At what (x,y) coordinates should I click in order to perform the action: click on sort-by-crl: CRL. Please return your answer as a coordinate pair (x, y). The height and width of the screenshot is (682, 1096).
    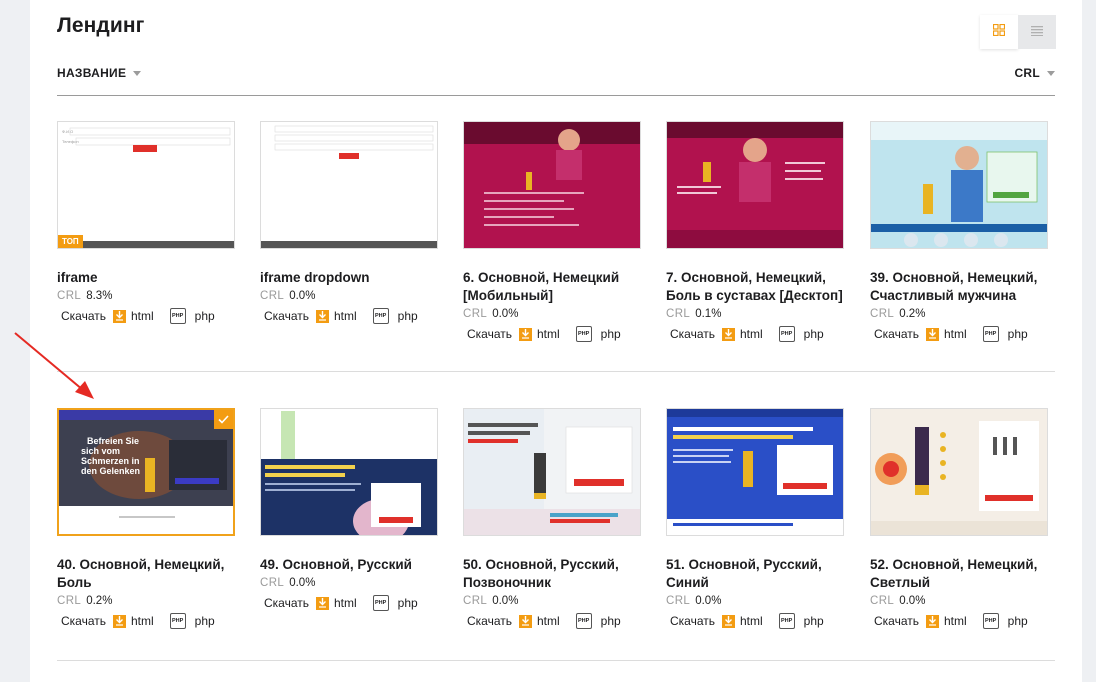
    Looking at the image, I should click on (1034, 73).